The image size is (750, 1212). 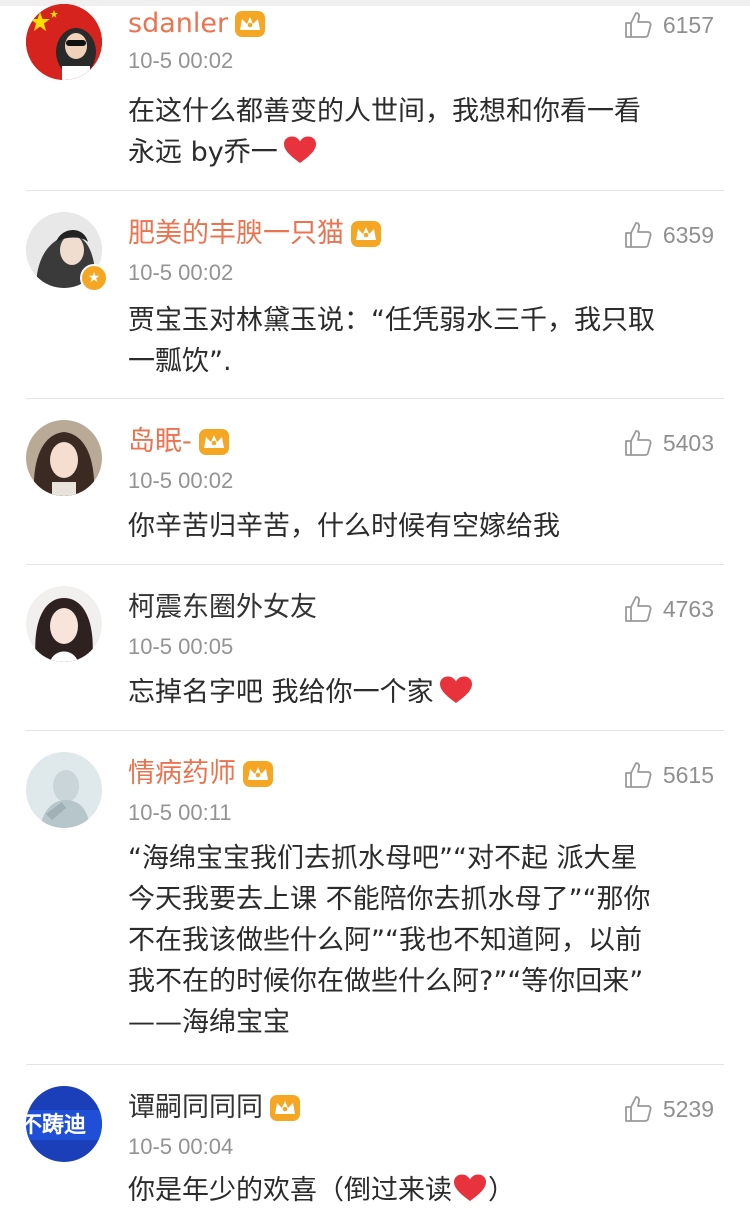 What do you see at coordinates (160, 442) in the screenshot?
I see `username-text: 岛眠-` at bounding box center [160, 442].